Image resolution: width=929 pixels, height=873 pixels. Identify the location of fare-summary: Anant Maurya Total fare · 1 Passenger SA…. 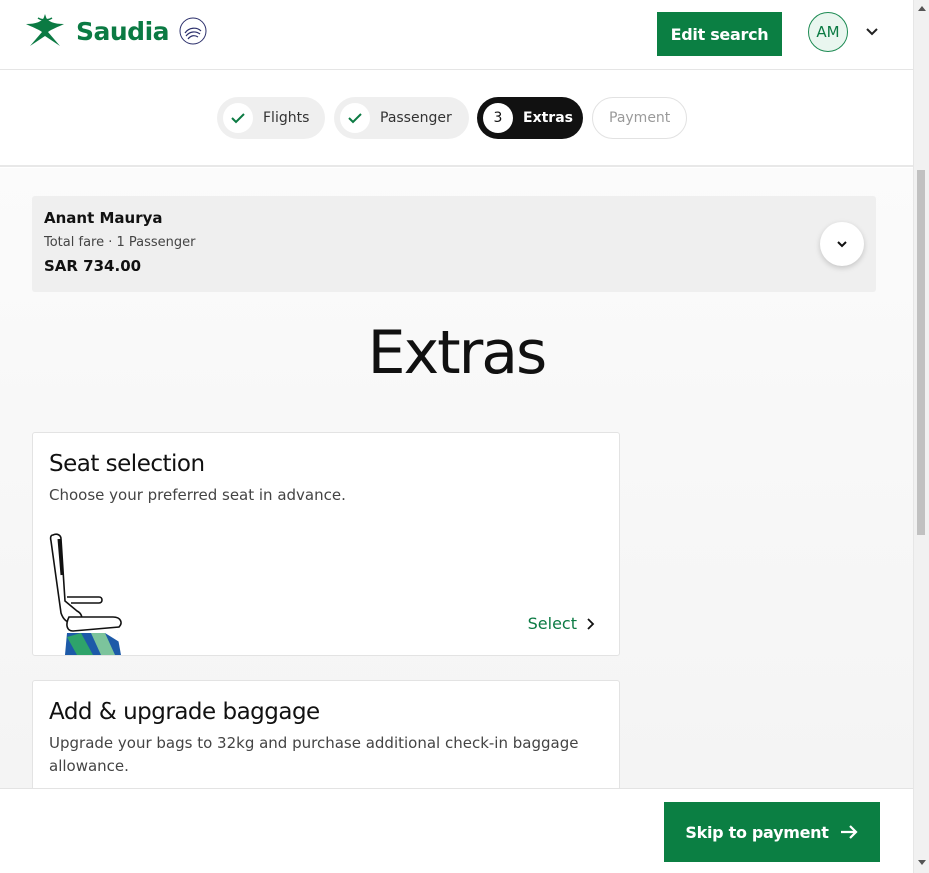
(454, 244).